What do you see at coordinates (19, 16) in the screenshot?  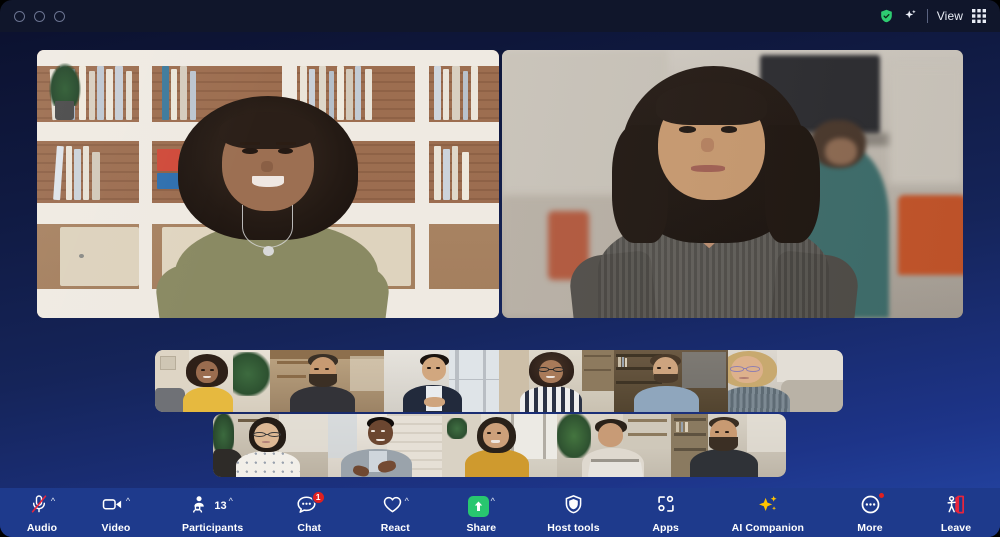 I see `close-button` at bounding box center [19, 16].